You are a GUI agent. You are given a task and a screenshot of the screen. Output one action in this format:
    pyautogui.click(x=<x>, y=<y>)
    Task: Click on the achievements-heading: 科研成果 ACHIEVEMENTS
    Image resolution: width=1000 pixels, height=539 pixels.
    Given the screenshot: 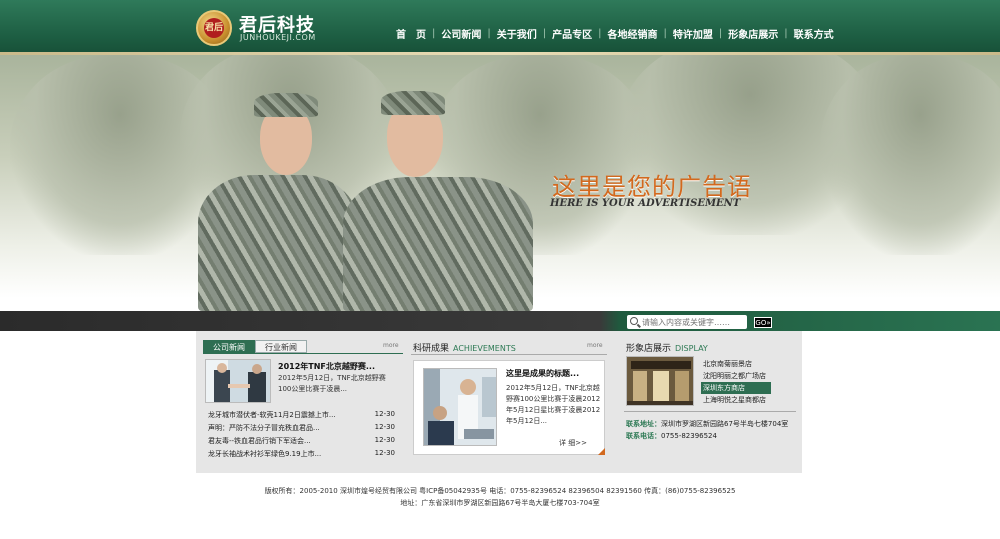 What is the action you would take?
    pyautogui.click(x=464, y=347)
    